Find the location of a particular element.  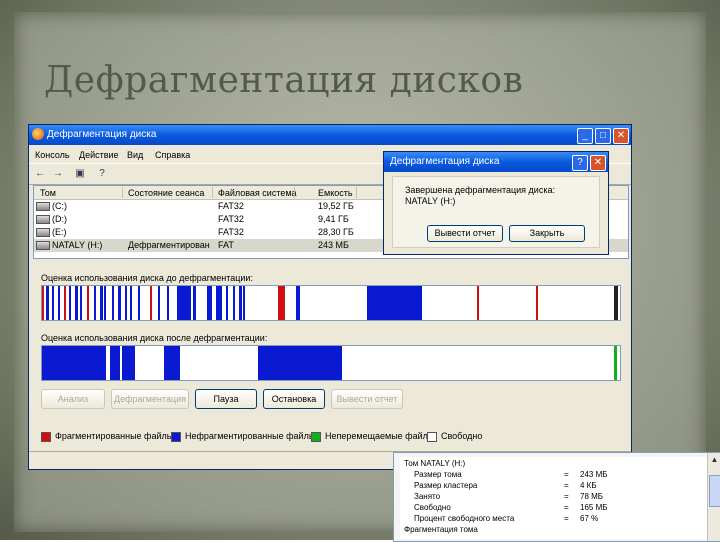

legend-fragmented-label: Фрагментированные файлы is located at coordinates (114, 436).